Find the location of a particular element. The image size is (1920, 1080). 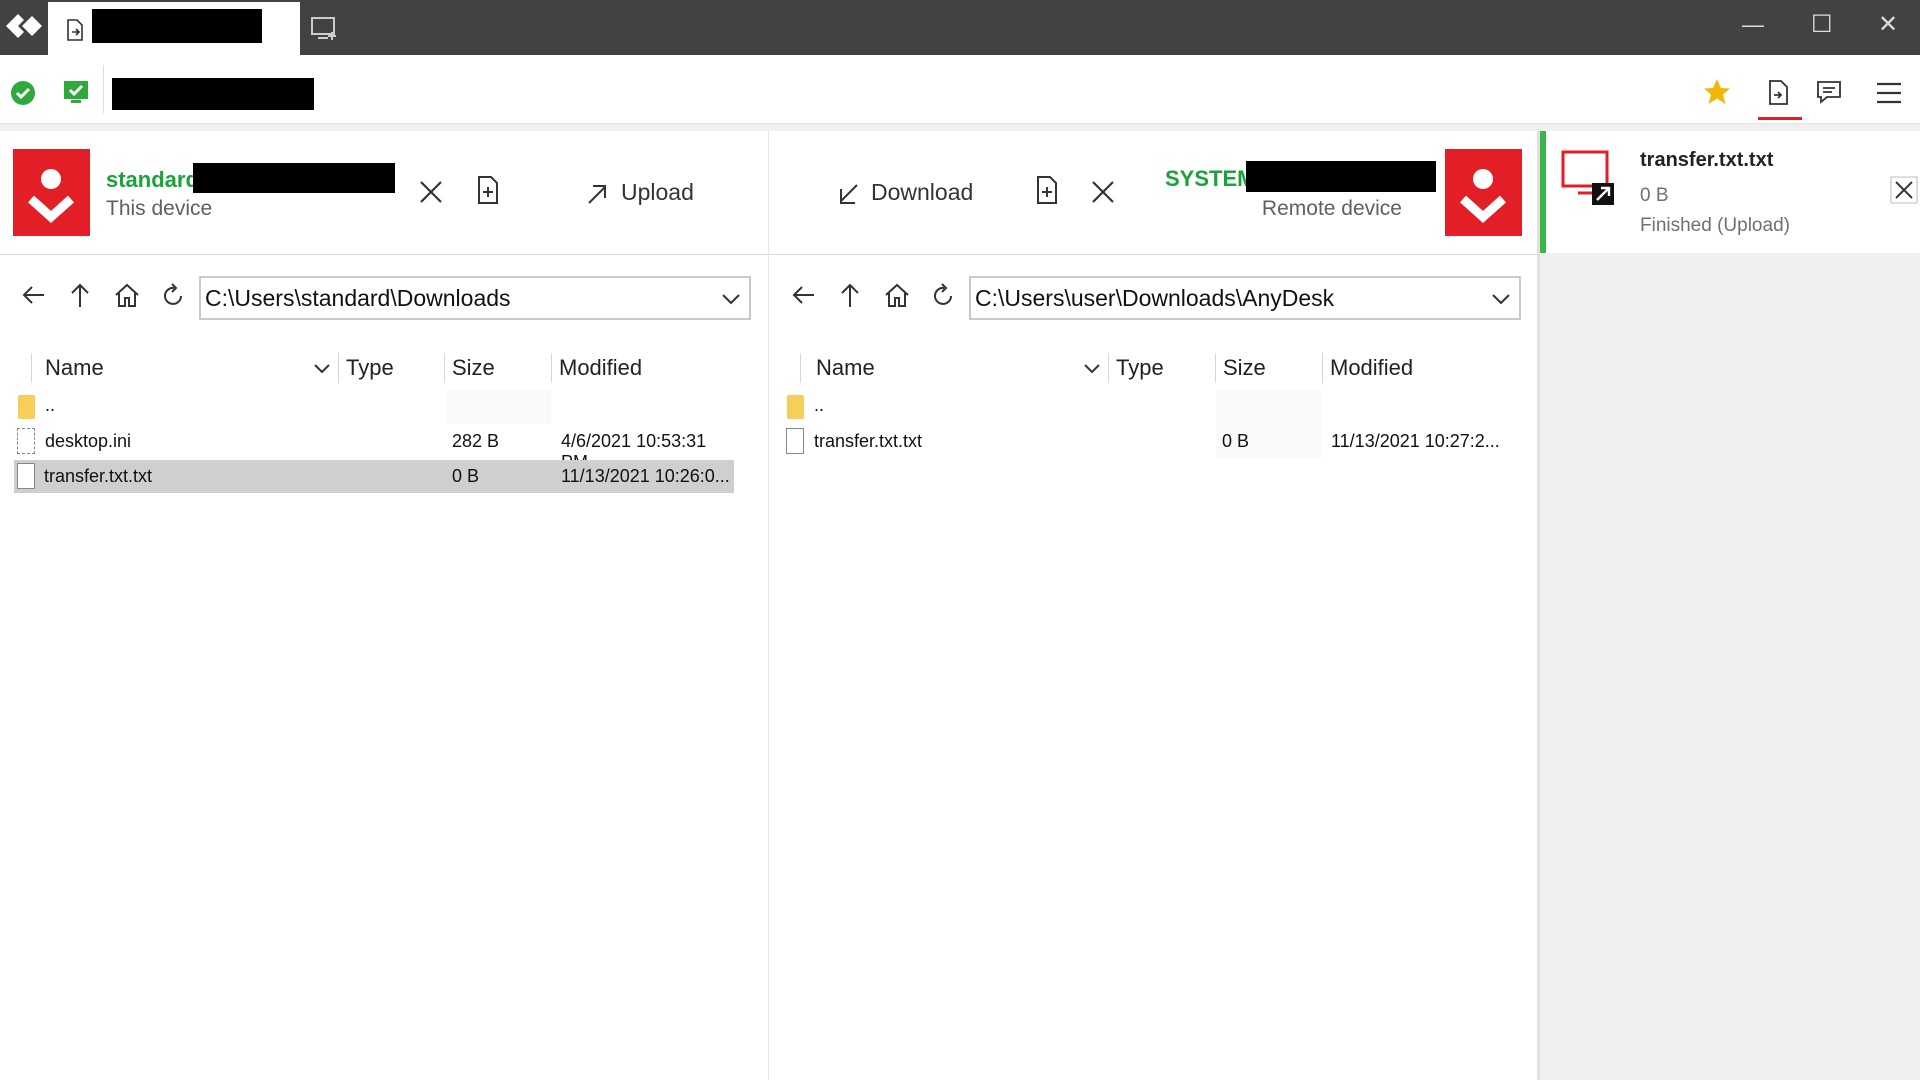

remote-device-header: Download SYSTEM Remote device is located at coordinates (1153, 193).